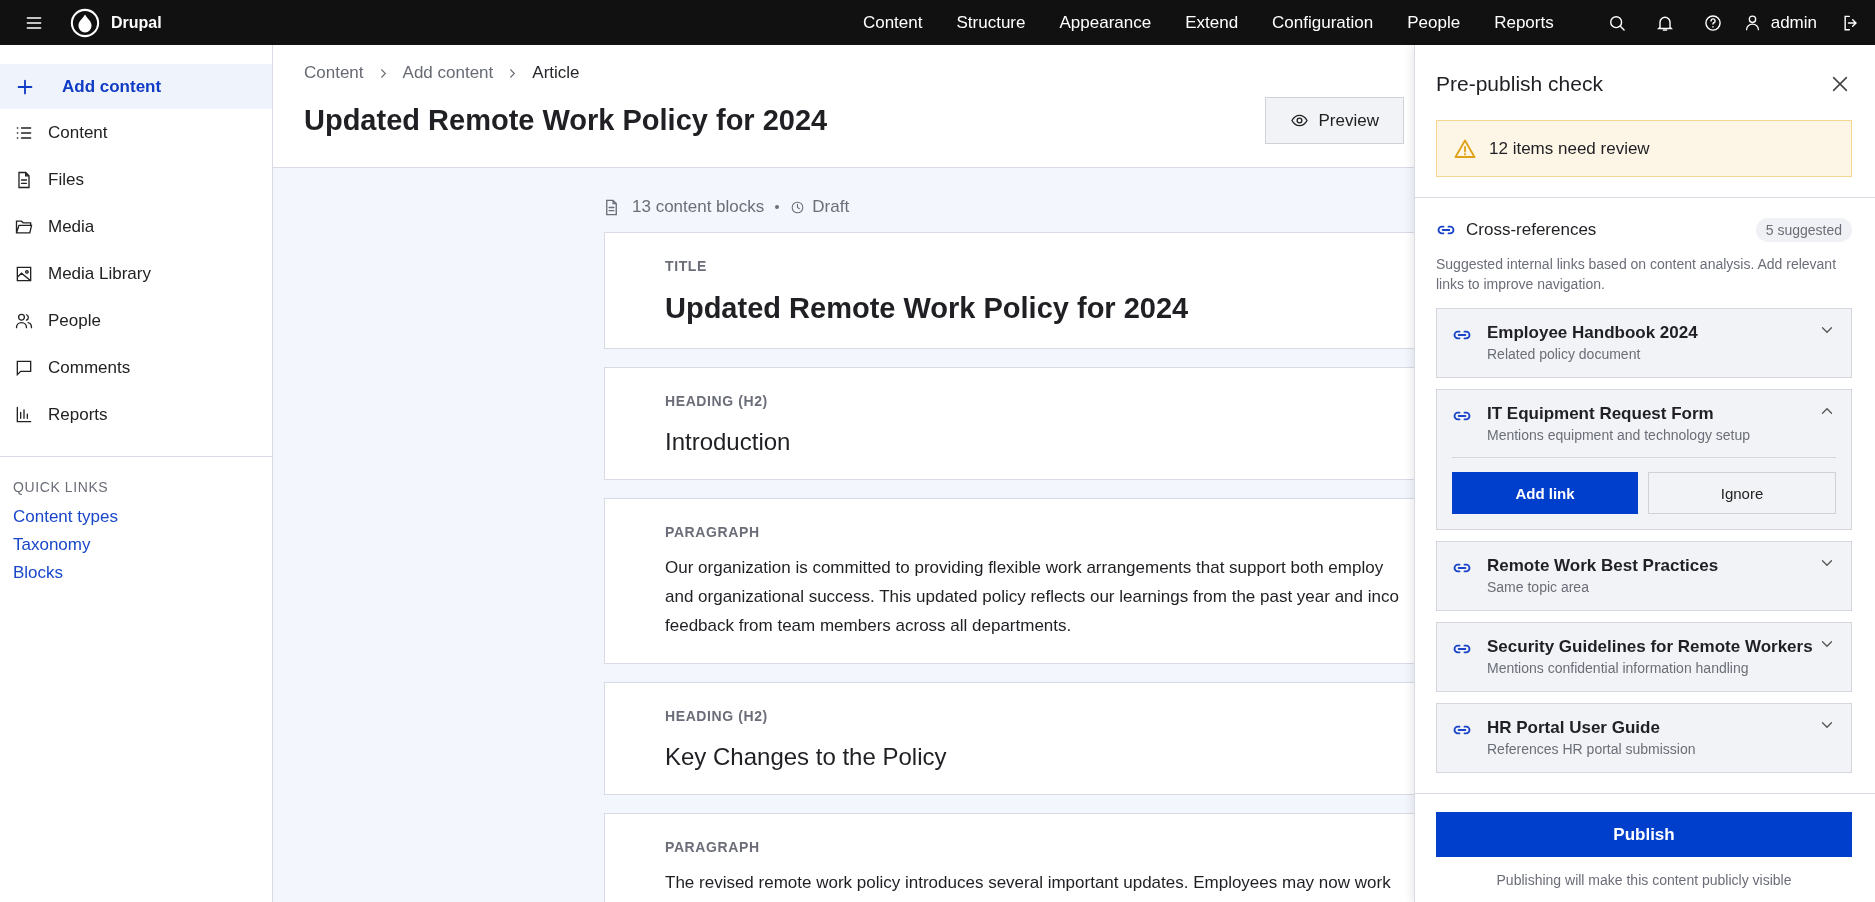 Image resolution: width=1875 pixels, height=902 pixels. I want to click on quick-link: Taxonomy, so click(136, 545).